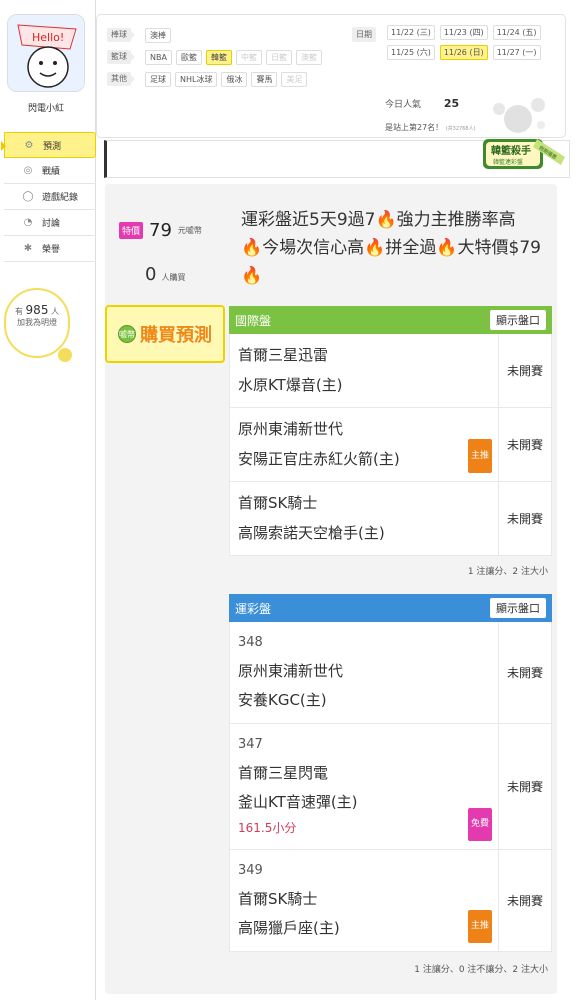  Describe the element at coordinates (28, 222) in the screenshot. I see `chat-icon: ◔` at that location.